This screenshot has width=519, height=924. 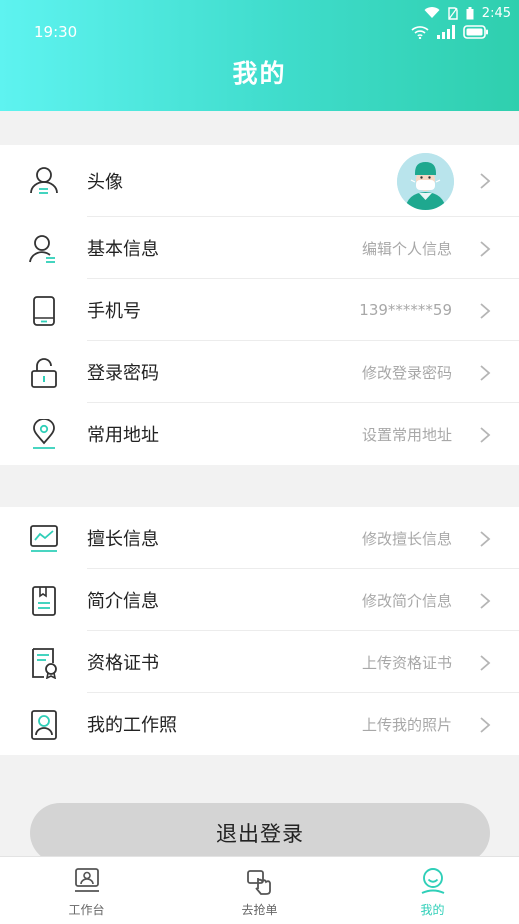 What do you see at coordinates (405, 310) in the screenshot?
I see `phone-number-value: 139******59` at bounding box center [405, 310].